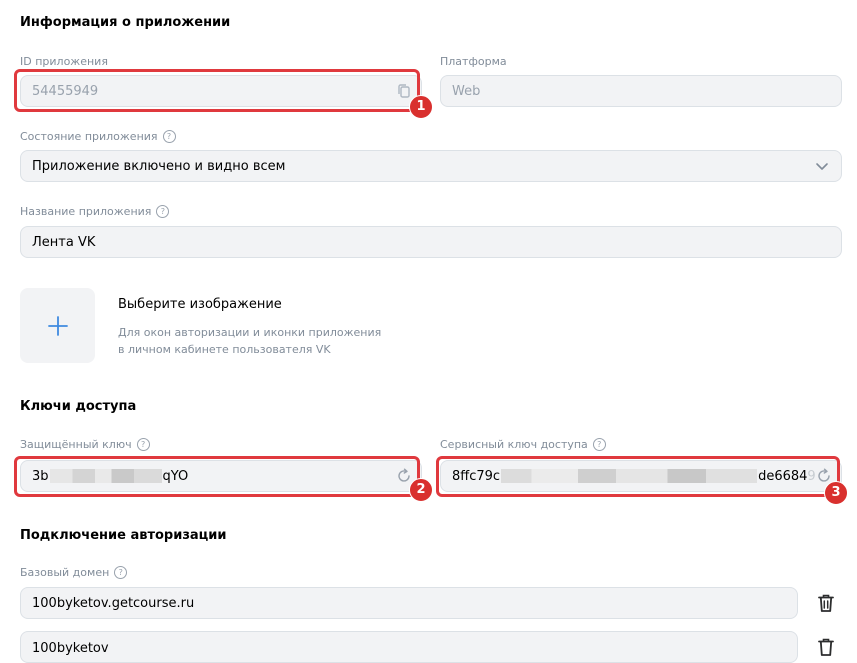 The height and width of the screenshot is (663, 857). What do you see at coordinates (200, 304) in the screenshot?
I see `image-upload-title: Выберите изображение` at bounding box center [200, 304].